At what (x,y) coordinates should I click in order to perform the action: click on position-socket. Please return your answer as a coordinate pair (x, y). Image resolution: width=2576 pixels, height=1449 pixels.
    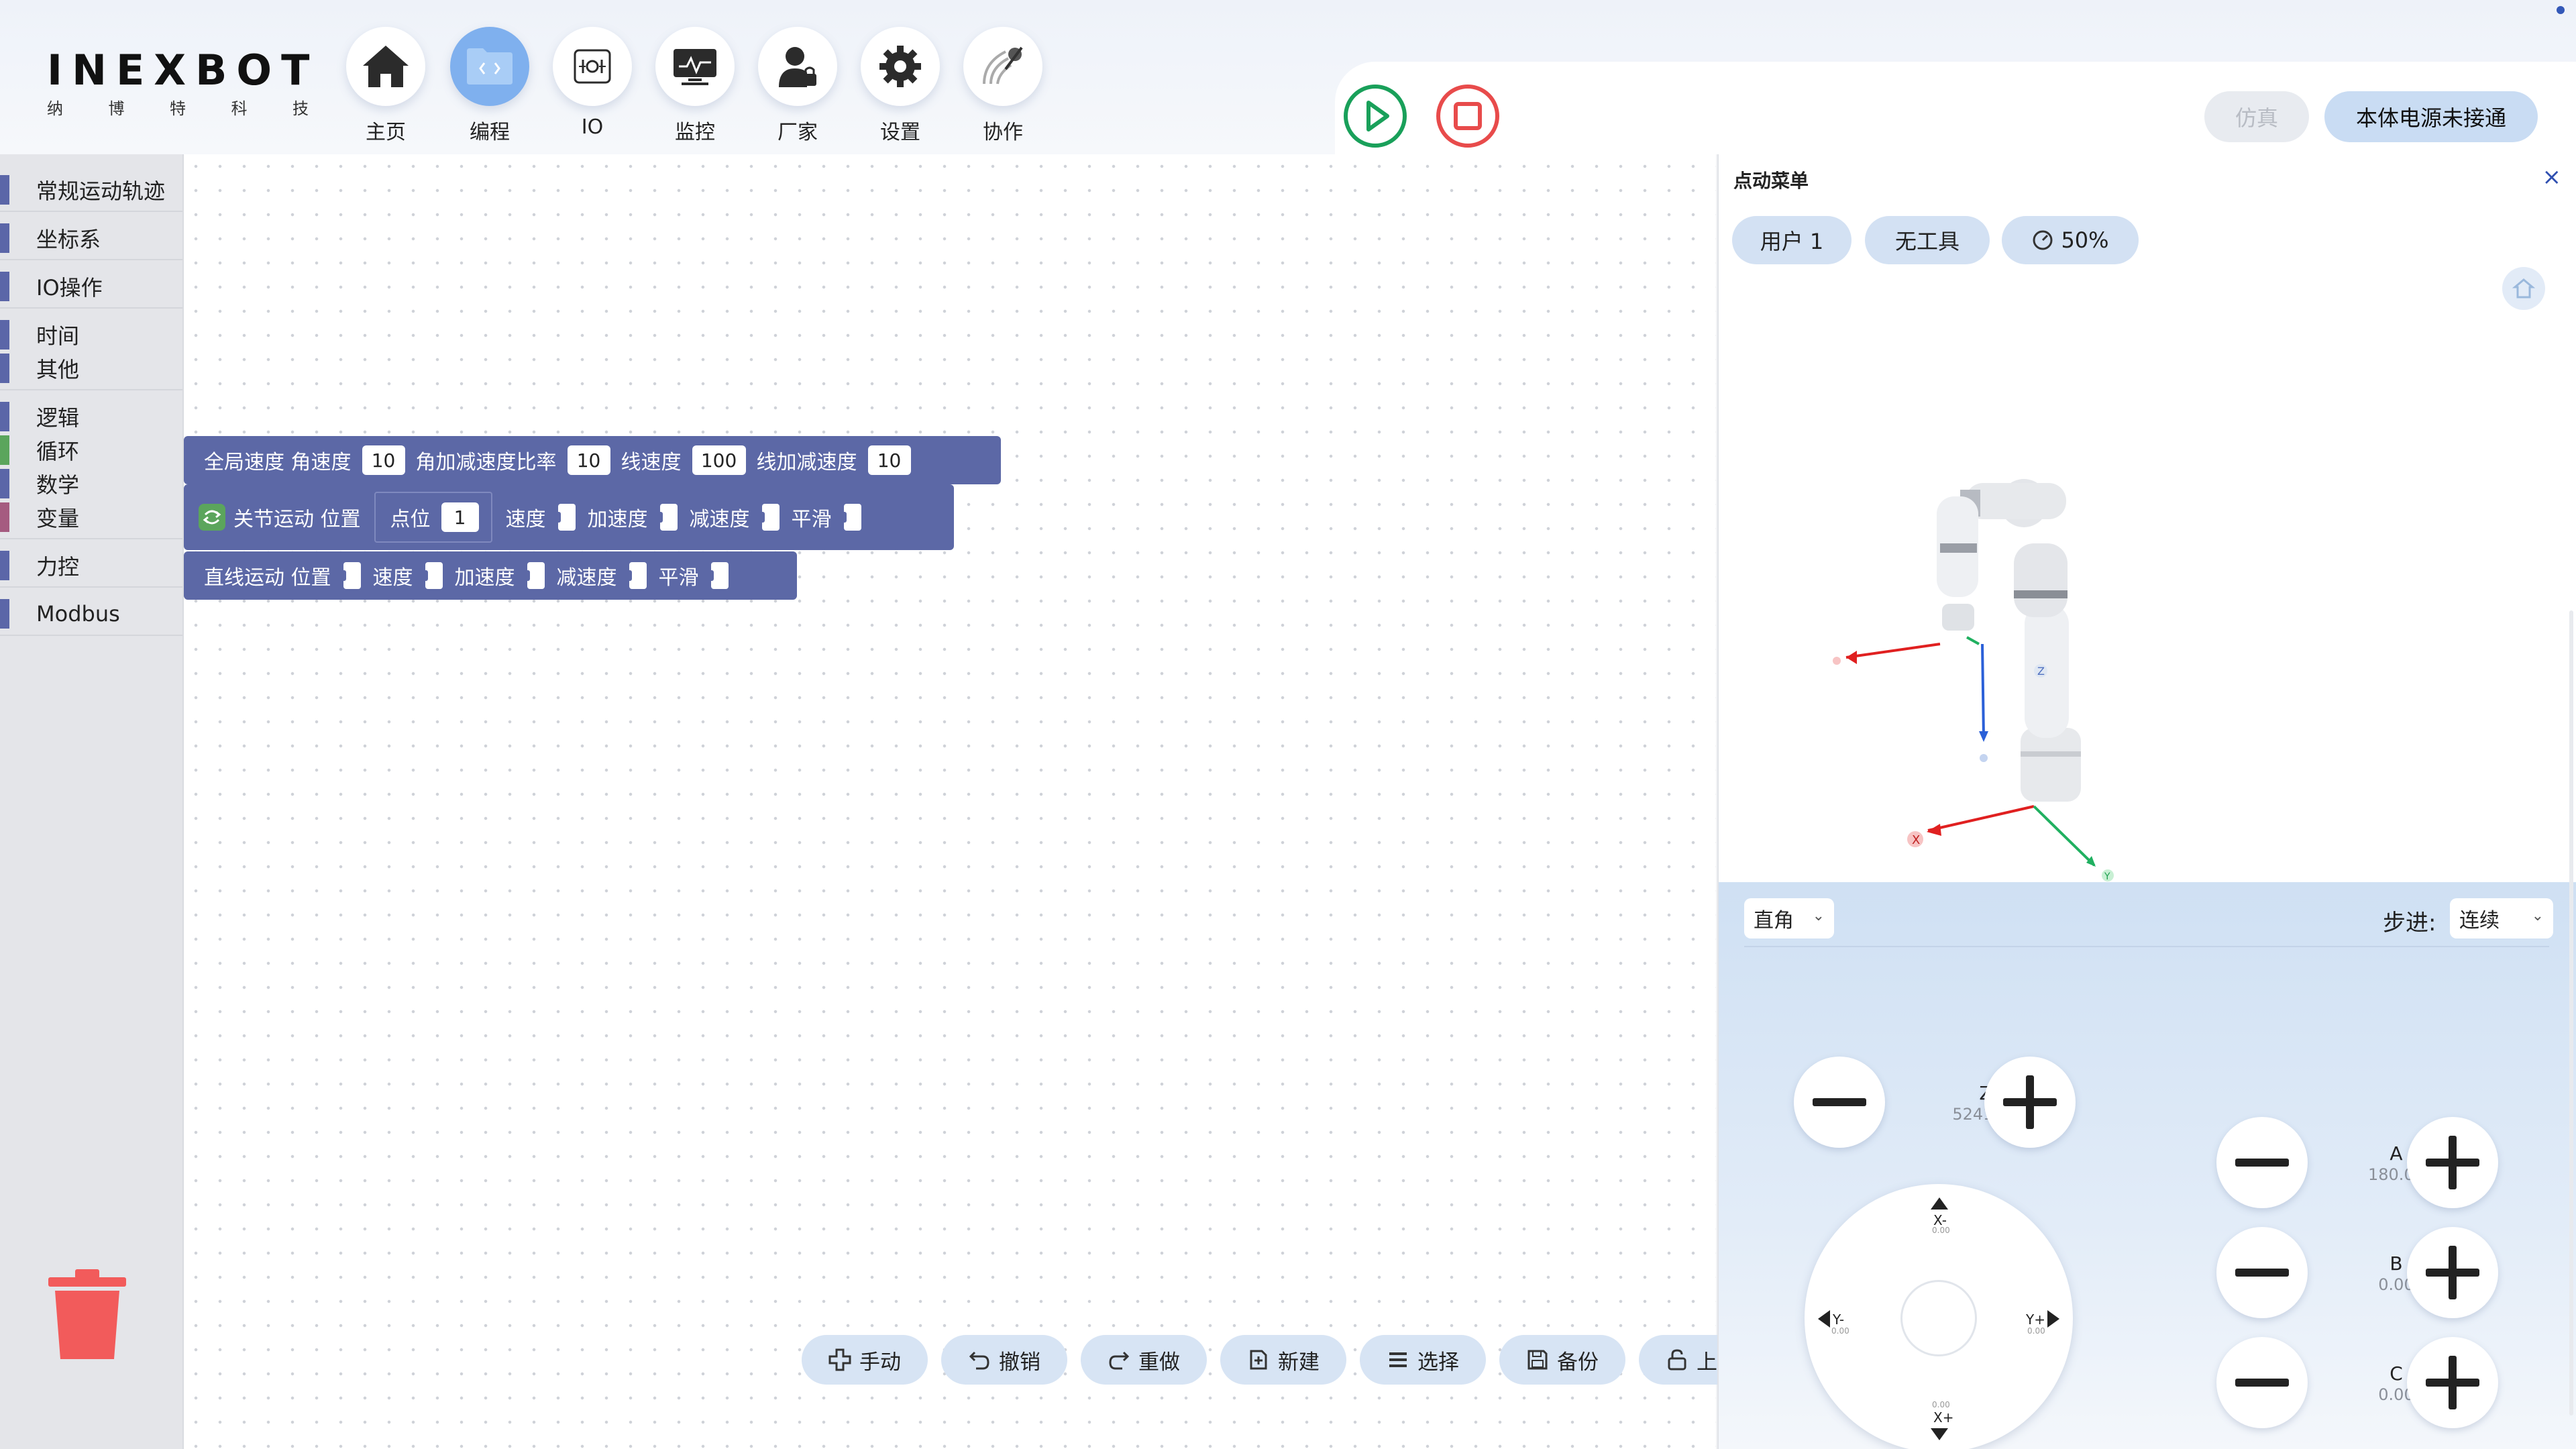
    Looking at the image, I should click on (349, 575).